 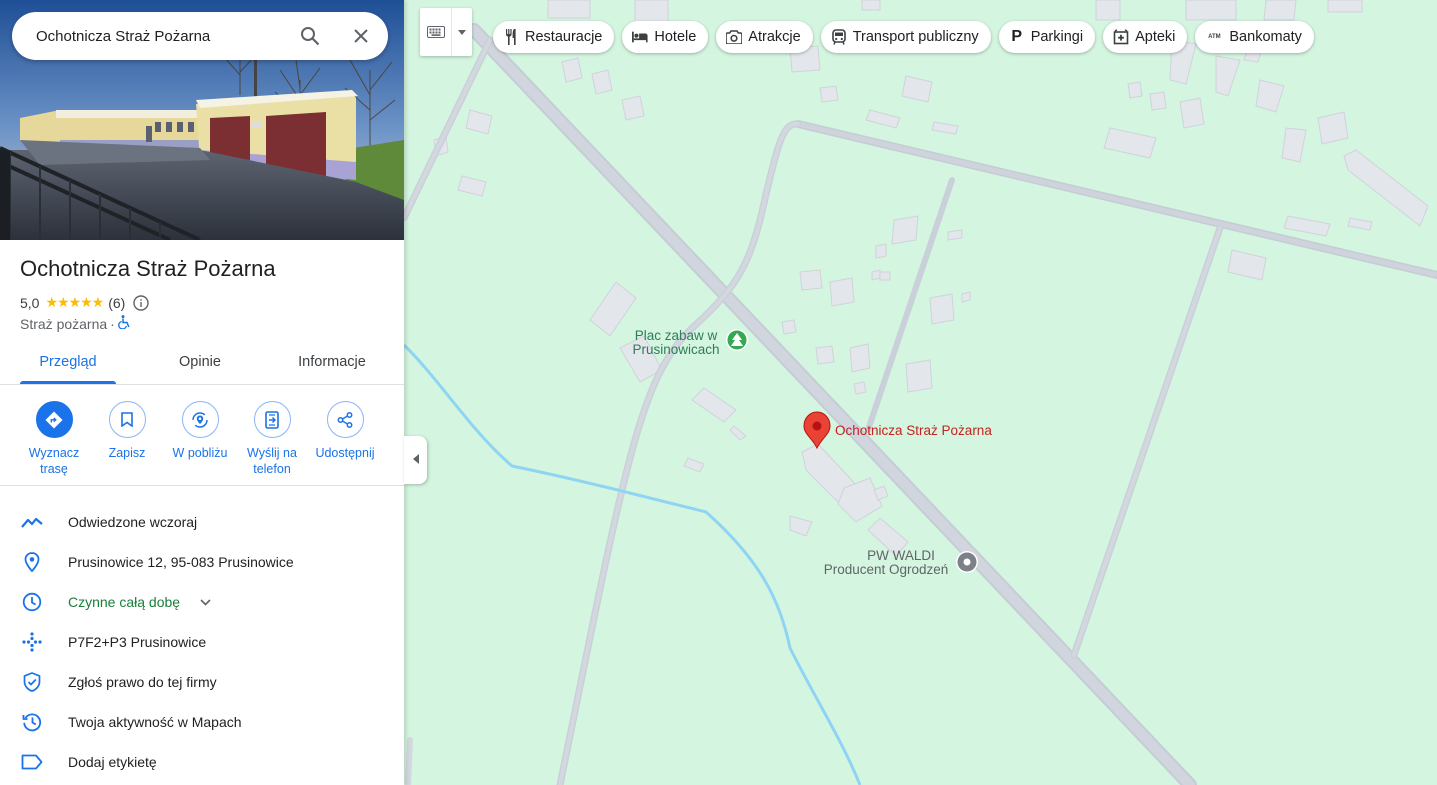 I want to click on share-button: Udostępnij, so click(x=345, y=431).